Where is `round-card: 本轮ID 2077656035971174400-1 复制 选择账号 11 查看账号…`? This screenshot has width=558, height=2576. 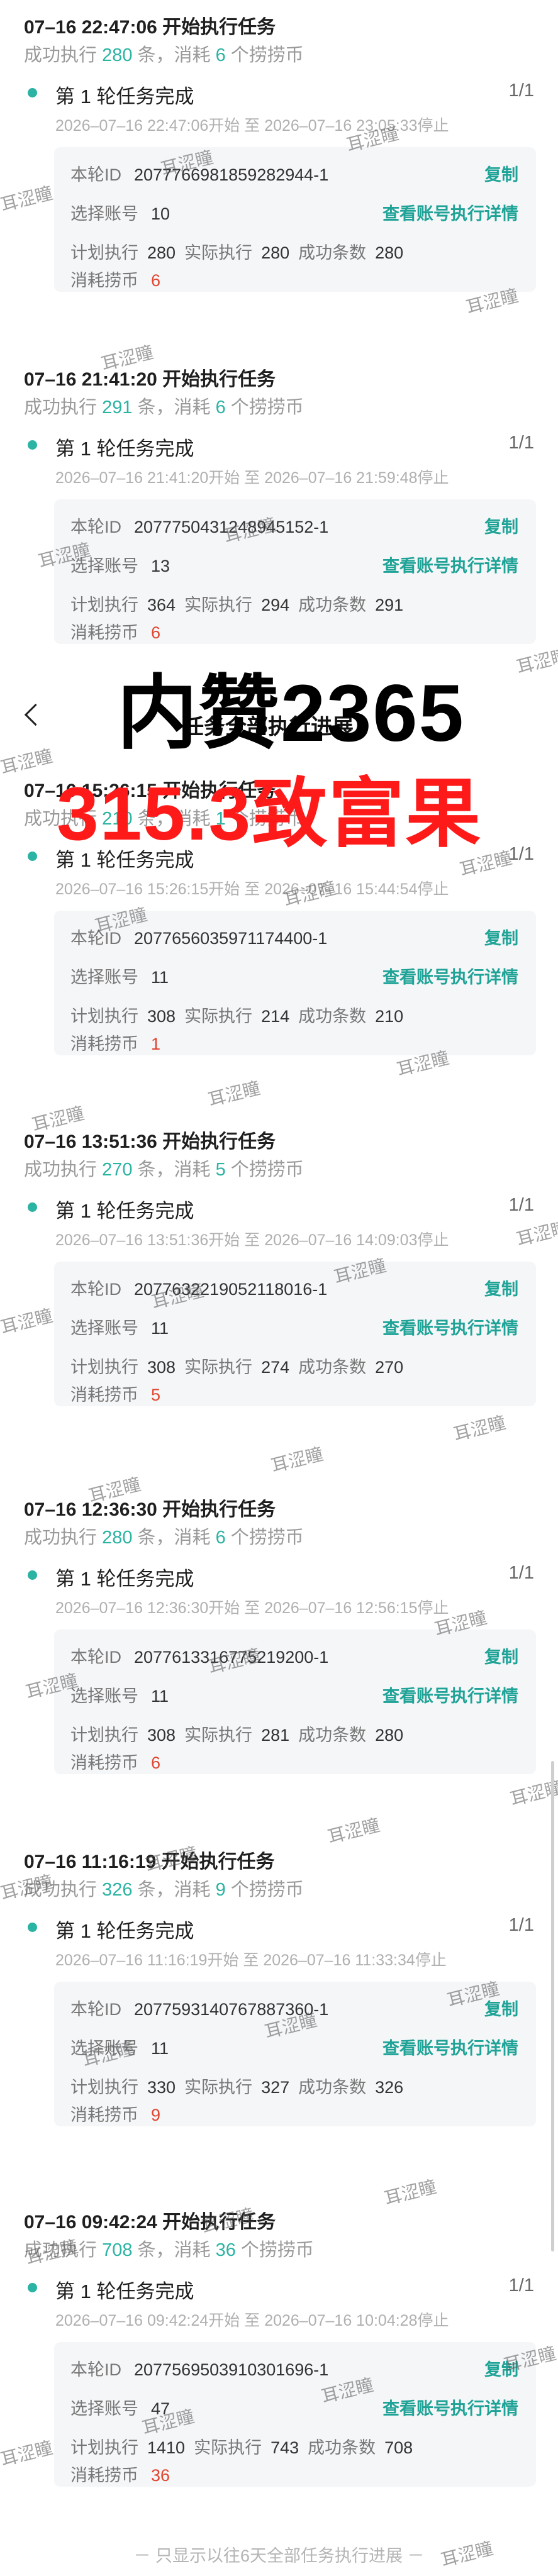
round-card: 本轮ID 2077656035971174400-1 复制 选择账号 11 查看账号… is located at coordinates (295, 983).